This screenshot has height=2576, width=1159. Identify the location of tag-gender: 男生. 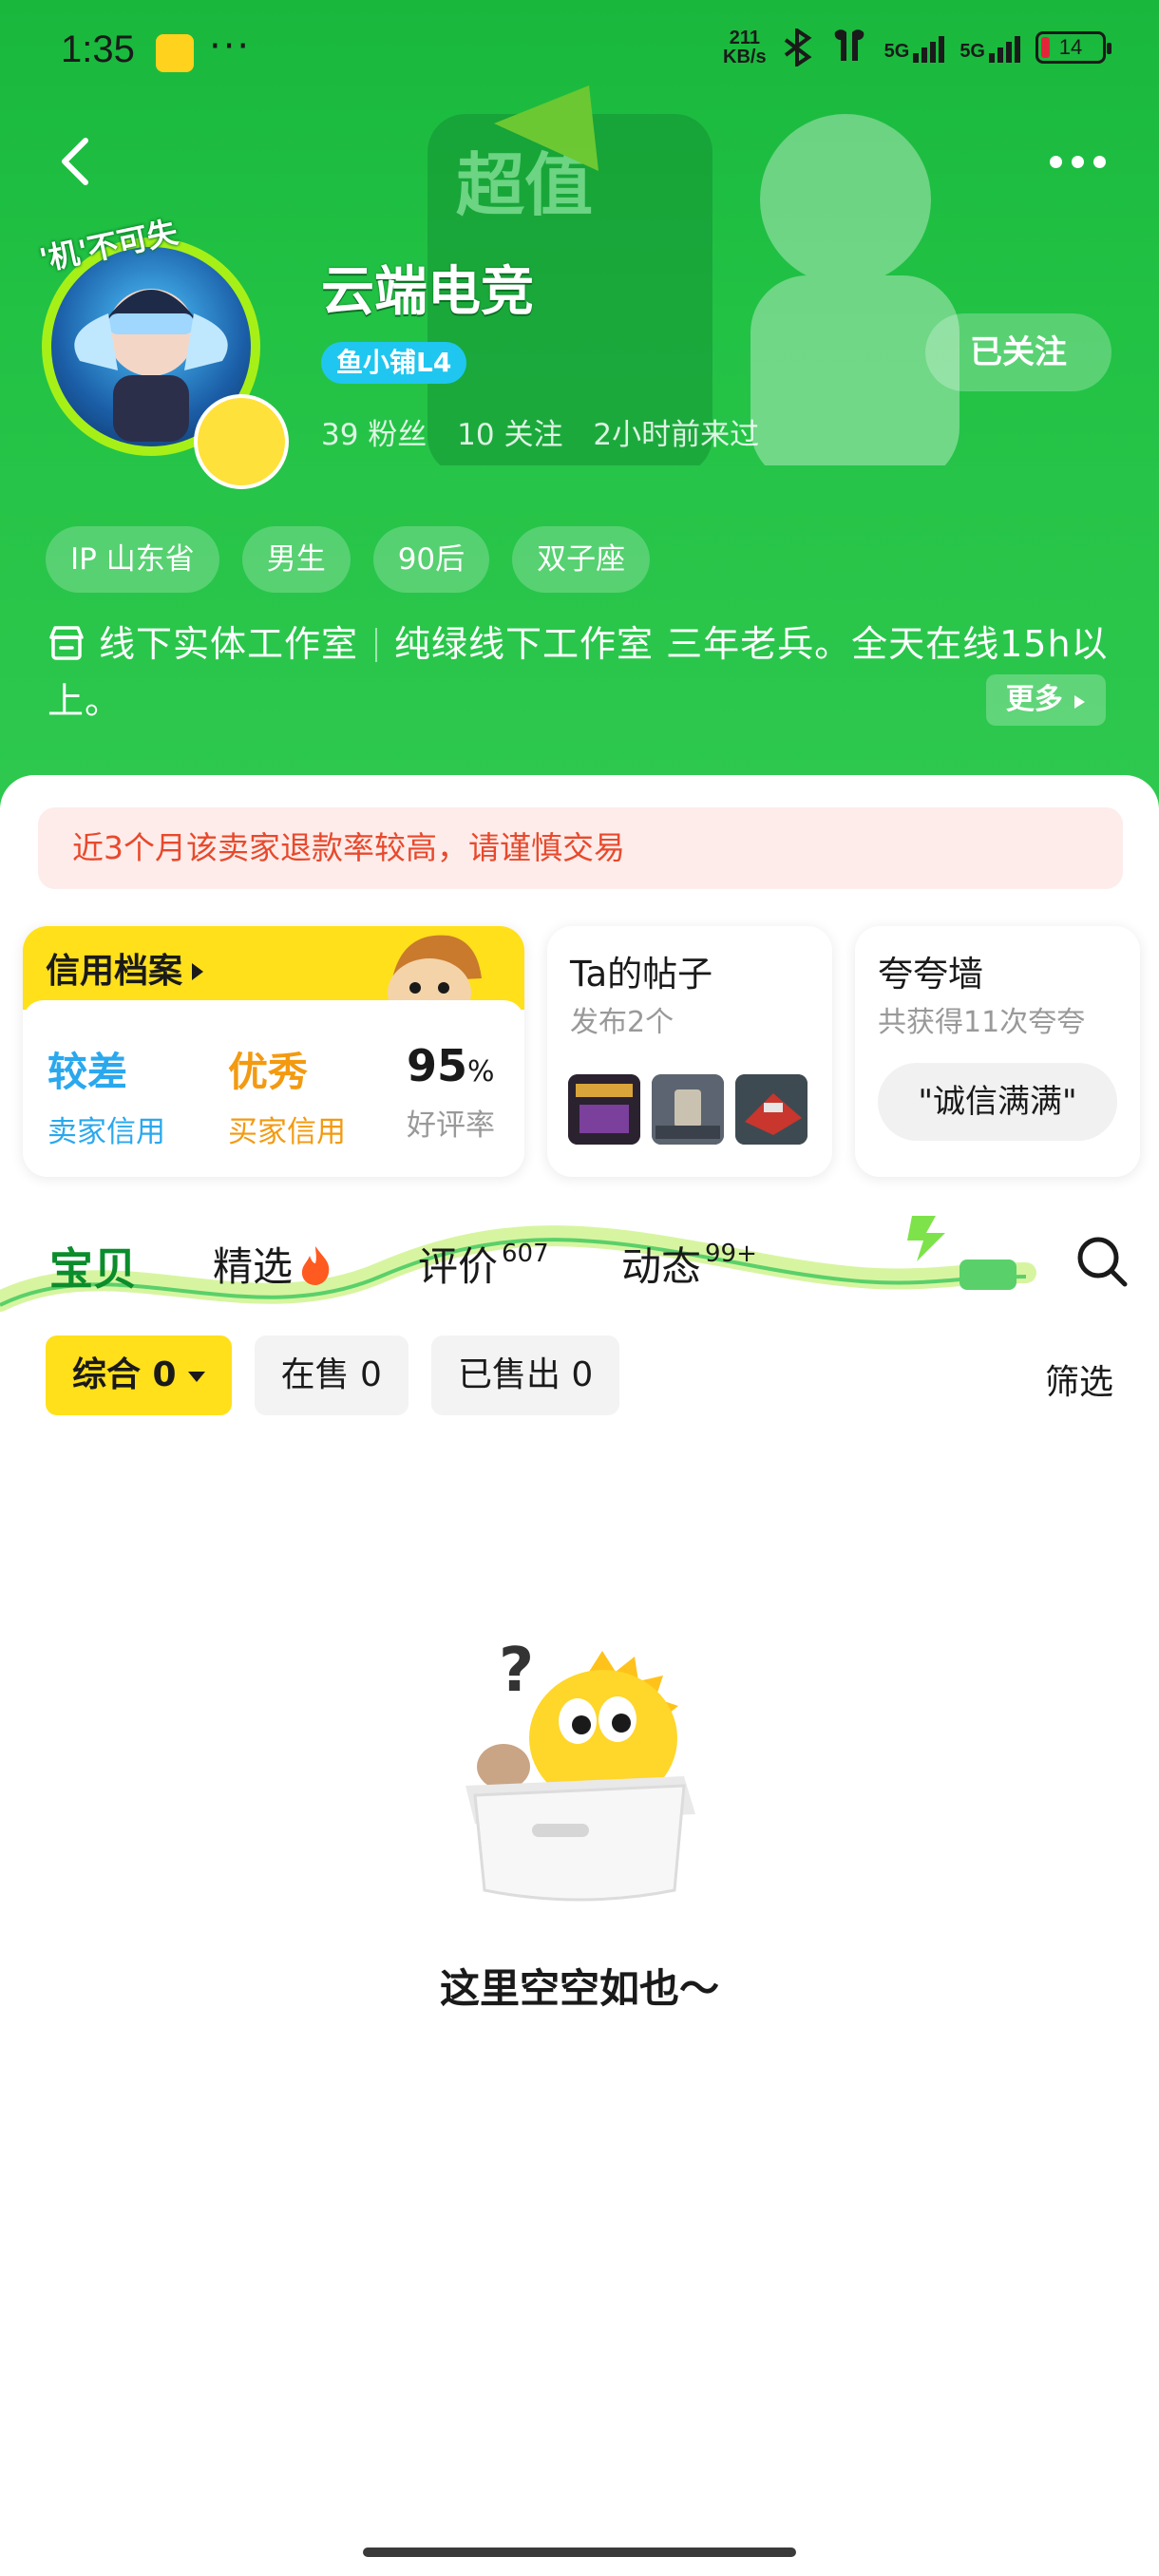
(296, 559).